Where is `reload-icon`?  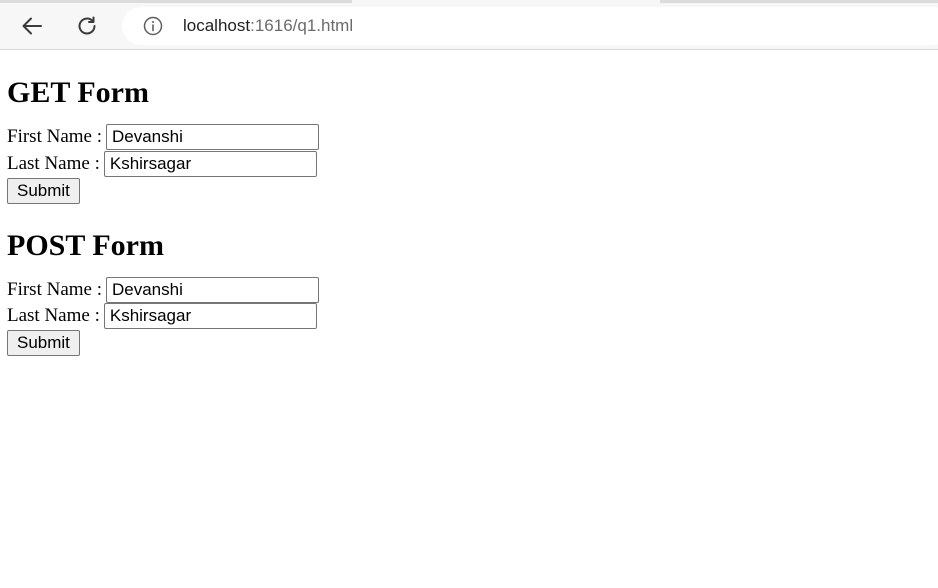 reload-icon is located at coordinates (87, 25).